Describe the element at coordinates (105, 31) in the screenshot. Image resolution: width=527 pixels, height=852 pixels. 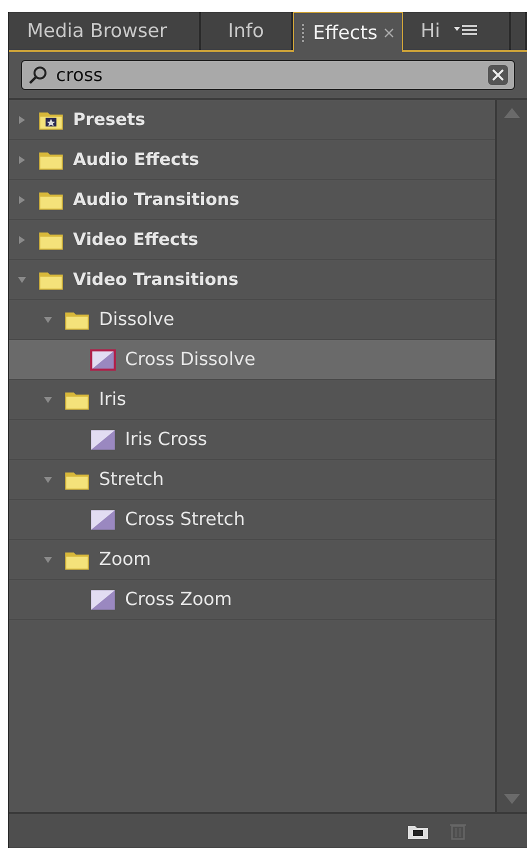
I see `panel-tab: Media Browser` at that location.